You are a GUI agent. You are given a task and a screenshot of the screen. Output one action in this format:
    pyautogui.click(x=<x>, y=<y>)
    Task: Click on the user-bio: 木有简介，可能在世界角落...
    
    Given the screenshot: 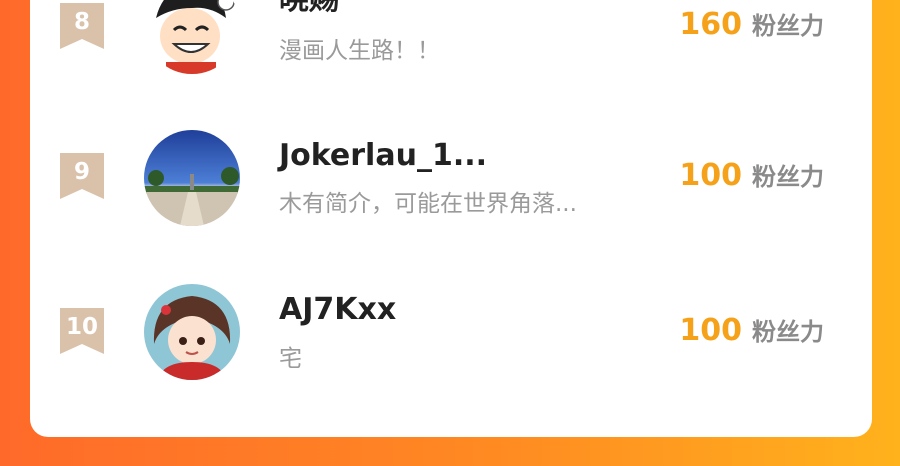 What is the action you would take?
    pyautogui.click(x=428, y=204)
    